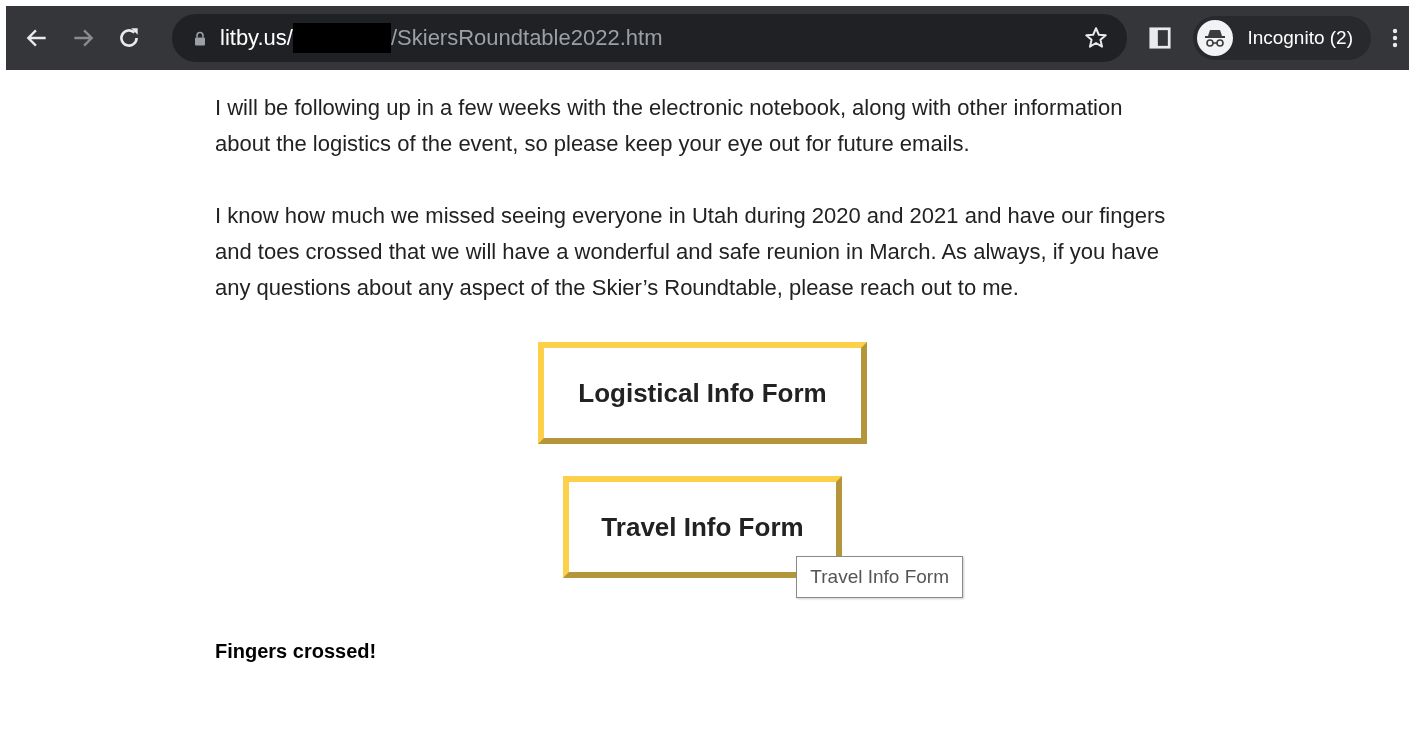 This screenshot has width=1415, height=731. Describe the element at coordinates (702, 393) in the screenshot. I see `form-button: Logistical Info Form` at that location.